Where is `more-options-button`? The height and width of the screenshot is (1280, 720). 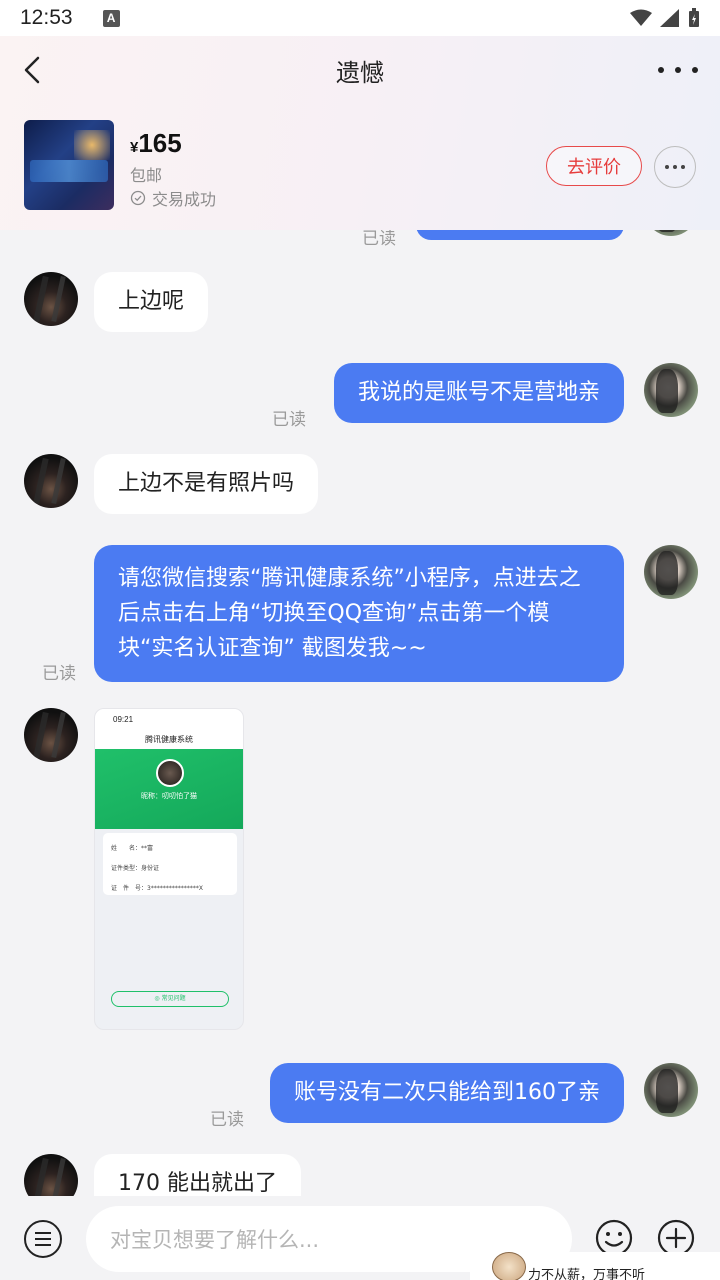
more-options-button is located at coordinates (678, 70).